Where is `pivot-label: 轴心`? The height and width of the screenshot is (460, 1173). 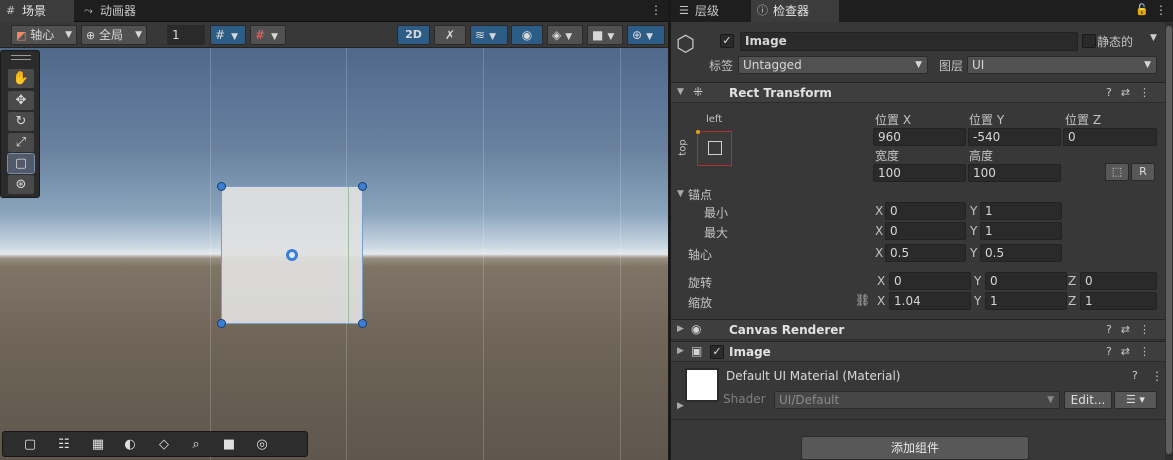 pivot-label: 轴心 is located at coordinates (42, 35).